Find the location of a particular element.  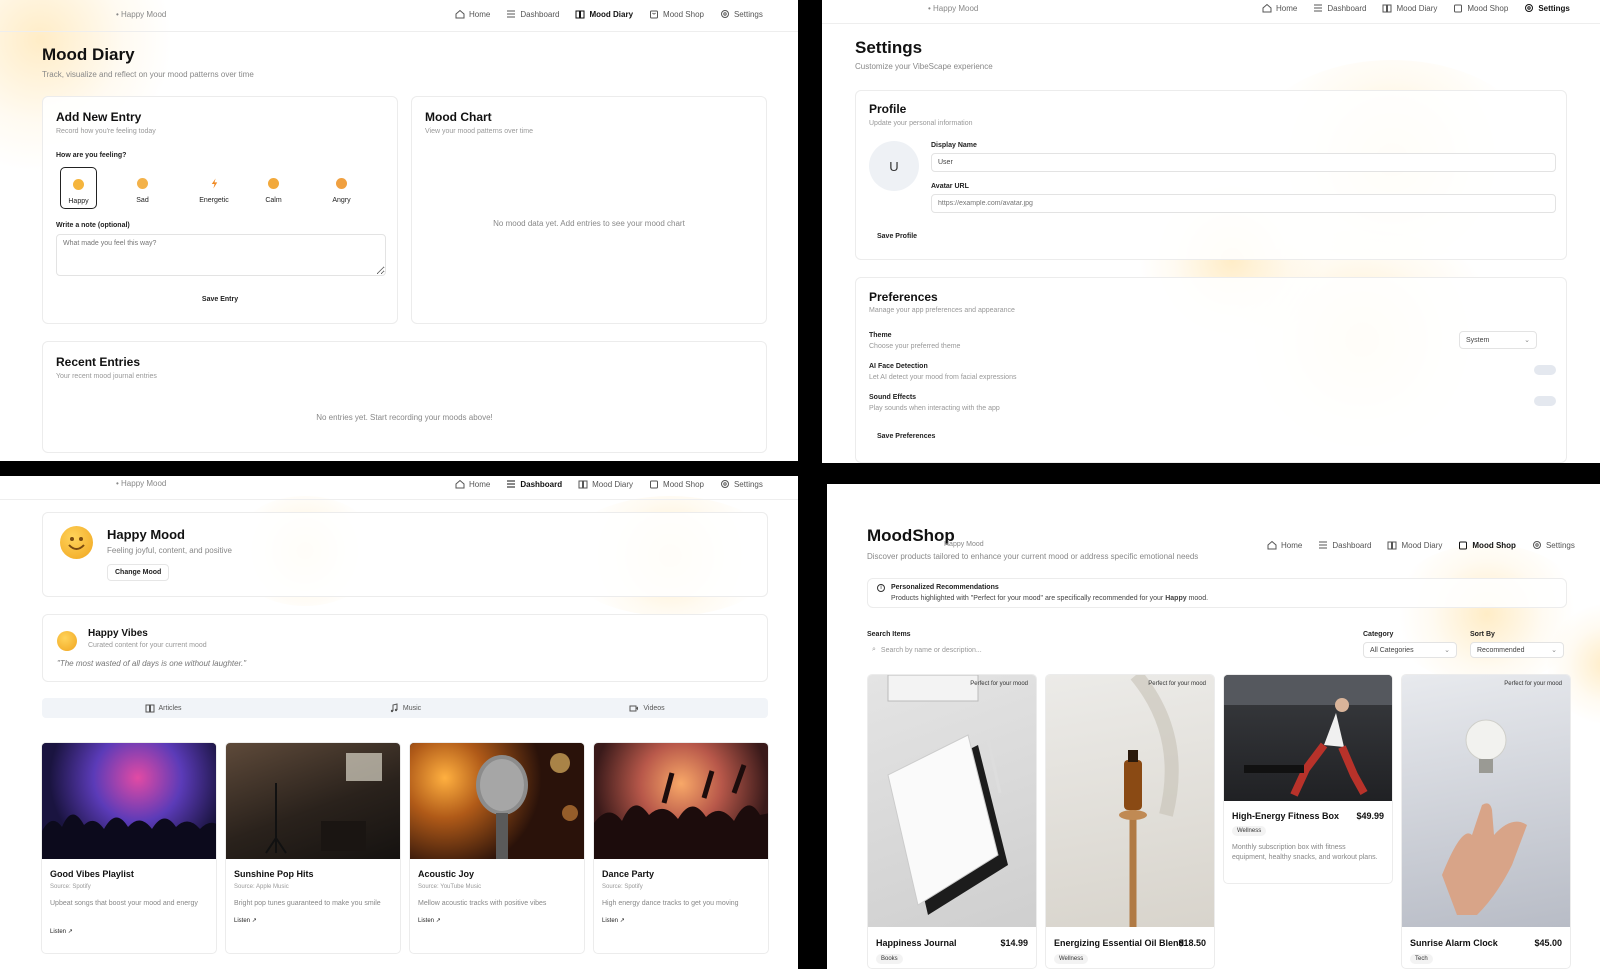

theme-label: Theme is located at coordinates (880, 335).